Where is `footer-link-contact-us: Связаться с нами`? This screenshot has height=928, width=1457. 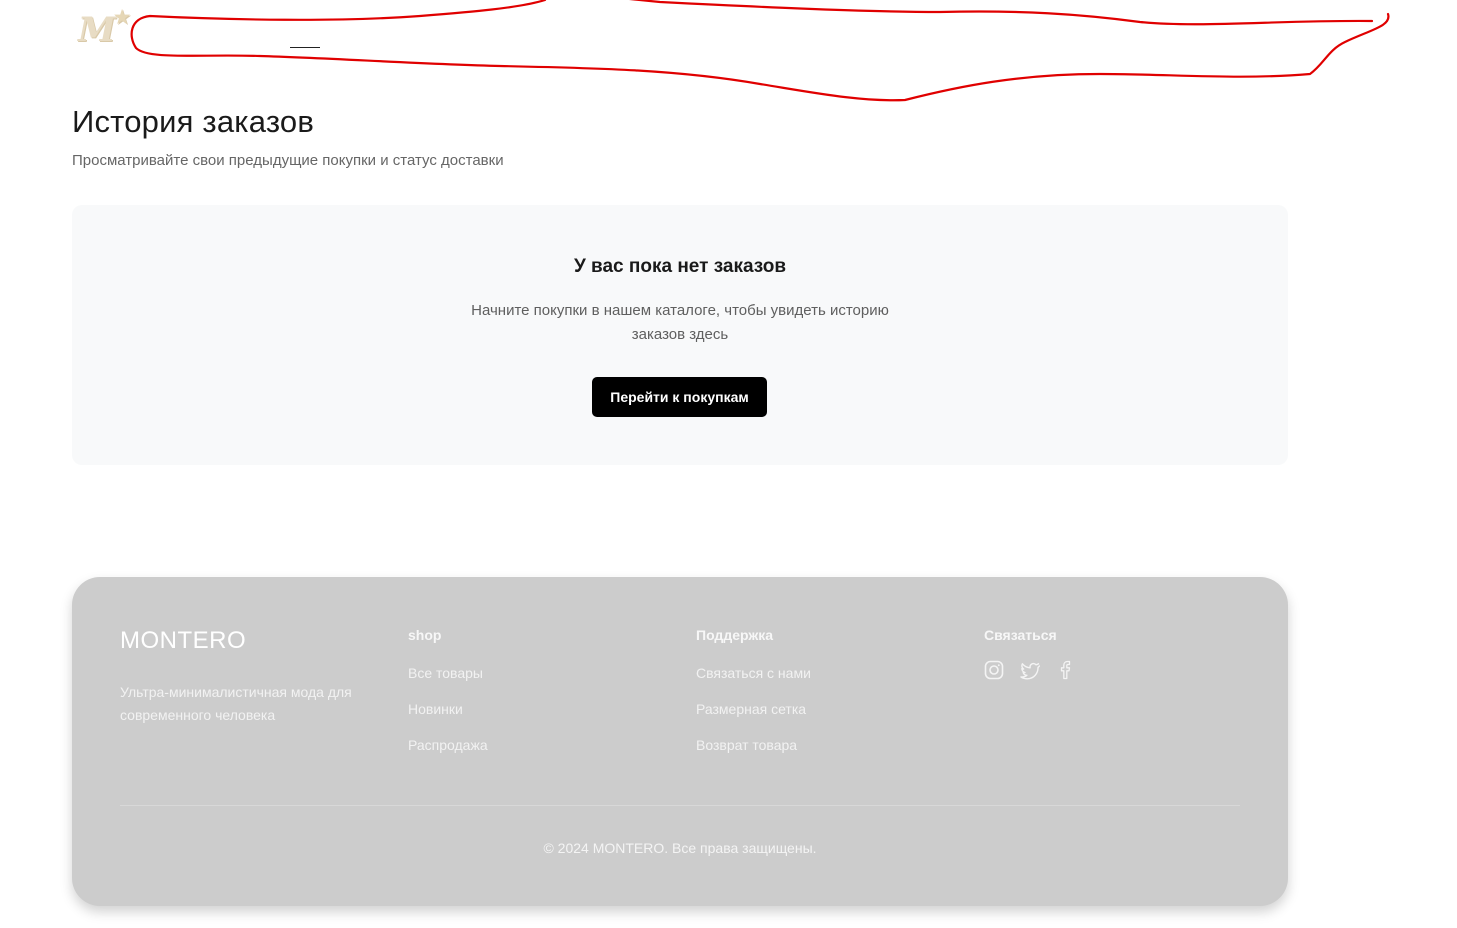
footer-link-contact-us: Связаться с нами is located at coordinates (753, 682).